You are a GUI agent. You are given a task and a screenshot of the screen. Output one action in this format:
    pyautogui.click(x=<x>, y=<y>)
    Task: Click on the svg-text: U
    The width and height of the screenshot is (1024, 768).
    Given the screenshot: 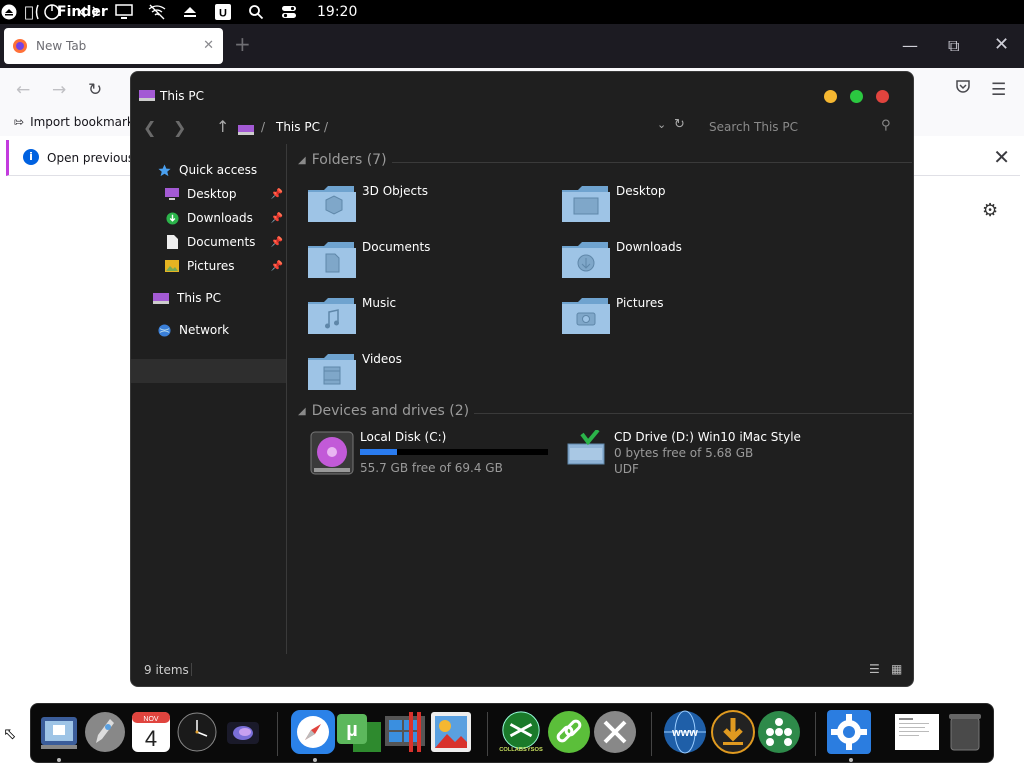 What is the action you would take?
    pyautogui.click(x=223, y=14)
    